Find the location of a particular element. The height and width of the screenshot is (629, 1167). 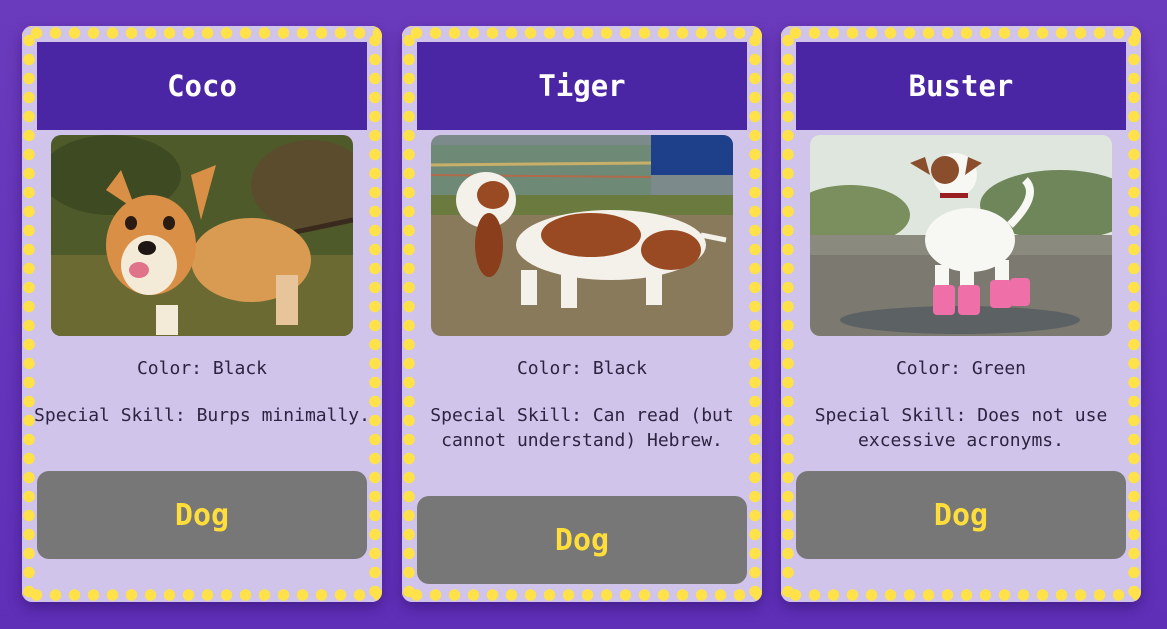

pet-name: Buster is located at coordinates (961, 86).